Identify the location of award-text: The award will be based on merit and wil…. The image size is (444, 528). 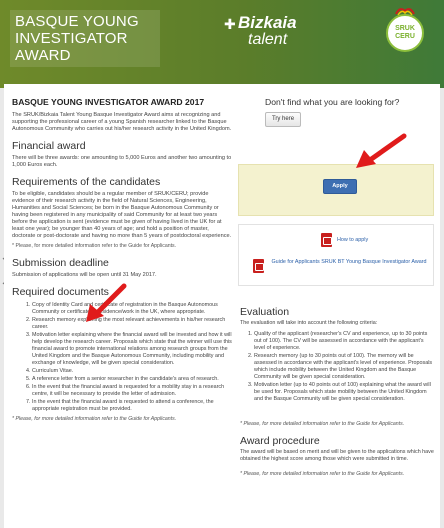
(337, 455).